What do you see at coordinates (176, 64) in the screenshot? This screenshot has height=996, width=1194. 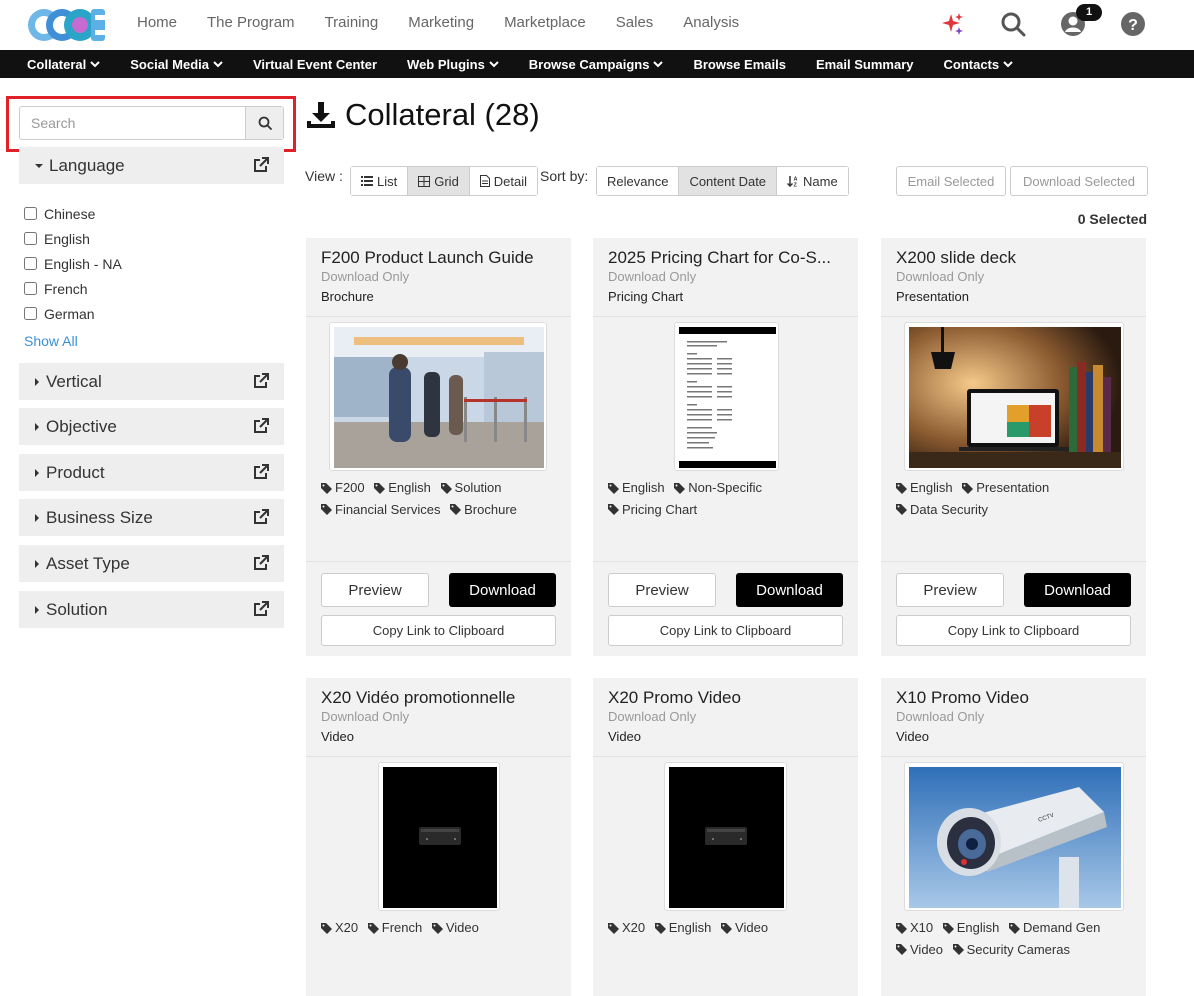 I see `subnav-social-media: Social Media` at bounding box center [176, 64].